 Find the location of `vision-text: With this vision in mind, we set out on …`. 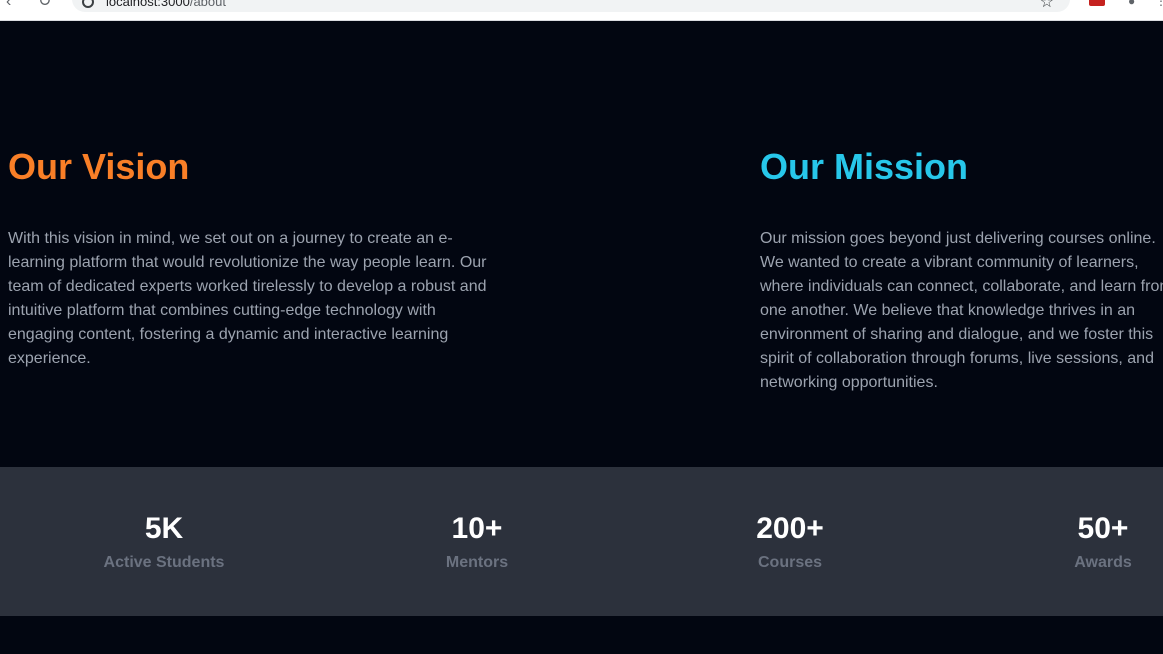

vision-text: With this vision in mind, we set out on … is located at coordinates (247, 298).